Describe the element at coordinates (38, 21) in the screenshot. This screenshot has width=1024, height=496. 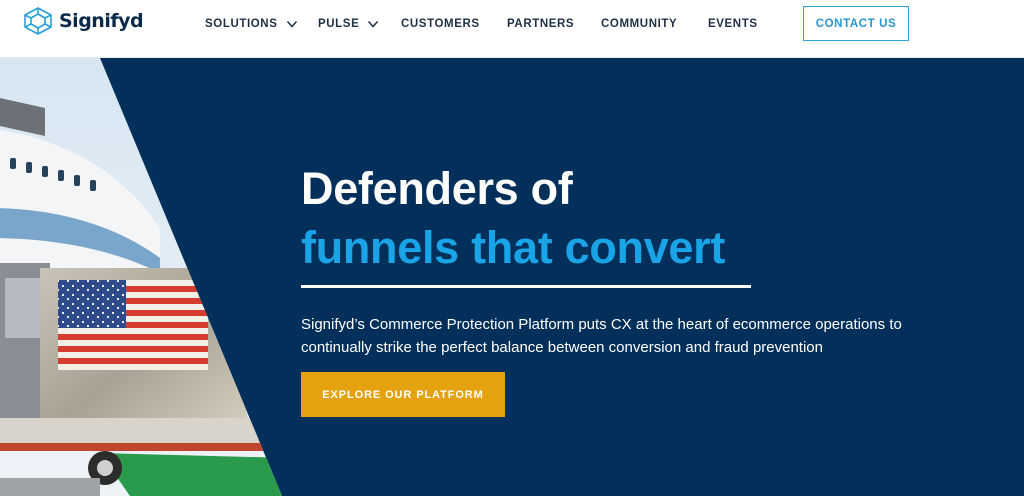
I see `cube-logo-icon` at that location.